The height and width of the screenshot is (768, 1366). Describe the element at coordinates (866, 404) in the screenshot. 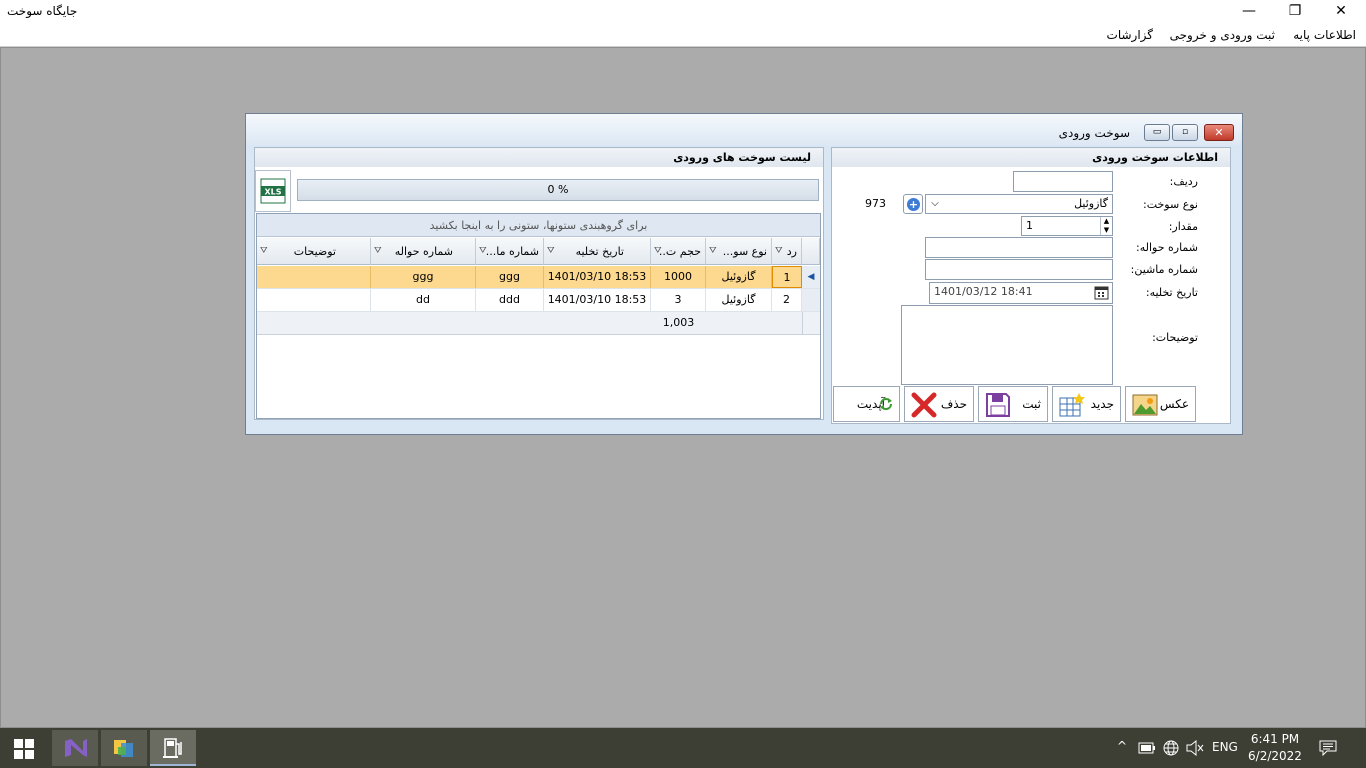

I see `update-button: آپدیت` at that location.